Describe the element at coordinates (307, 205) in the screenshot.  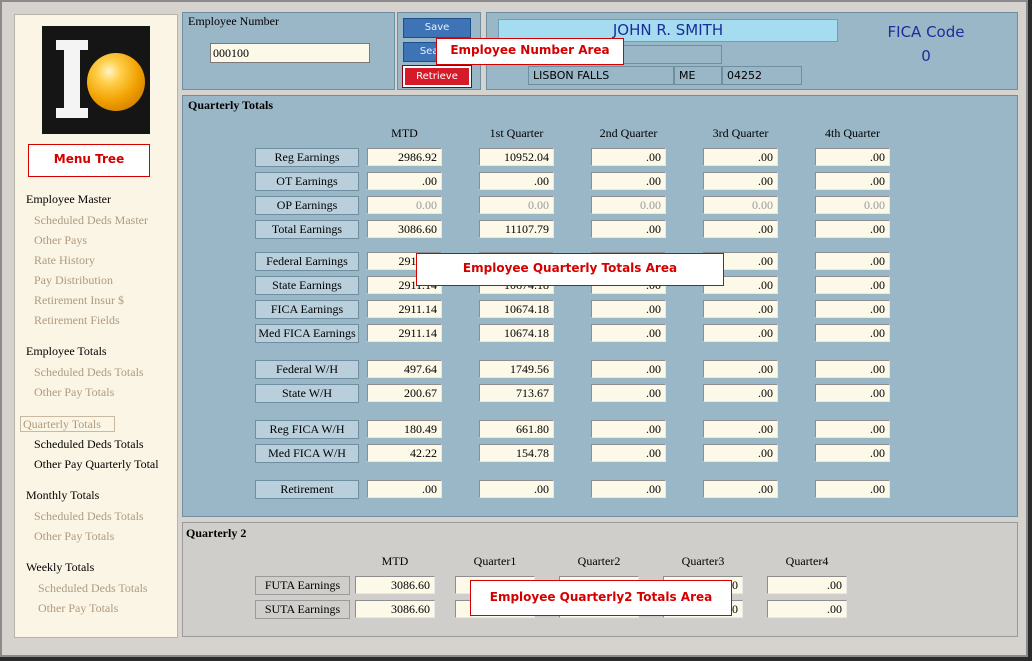
I see `row-label: OP Earnings` at that location.